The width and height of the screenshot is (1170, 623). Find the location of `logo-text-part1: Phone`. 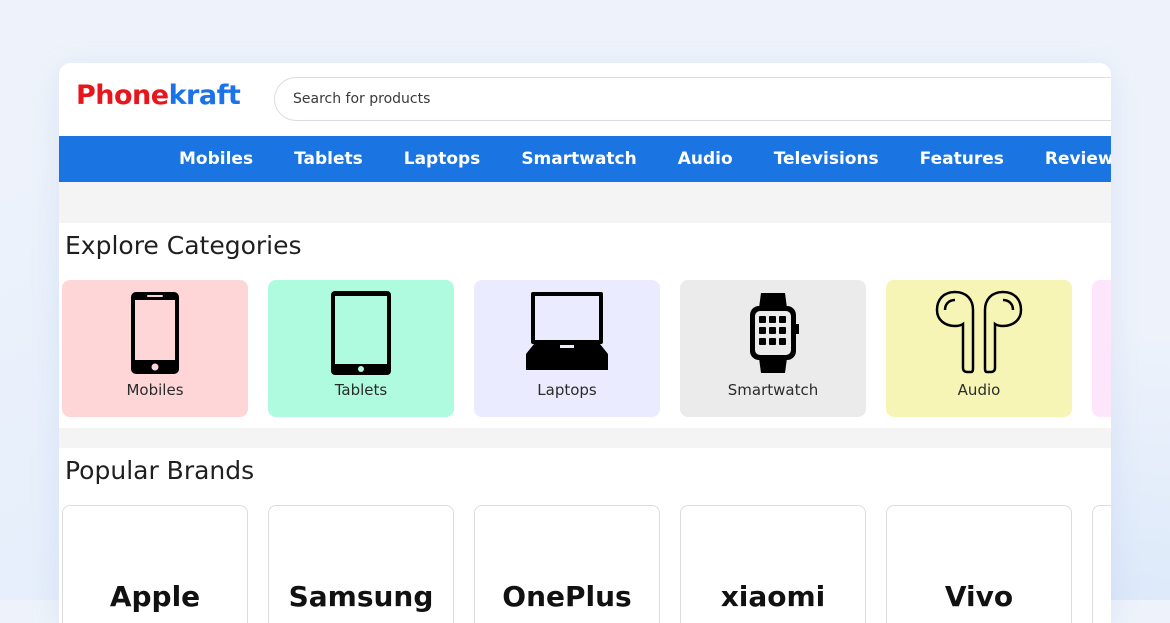

logo-text-part1: Phone is located at coordinates (122, 95).